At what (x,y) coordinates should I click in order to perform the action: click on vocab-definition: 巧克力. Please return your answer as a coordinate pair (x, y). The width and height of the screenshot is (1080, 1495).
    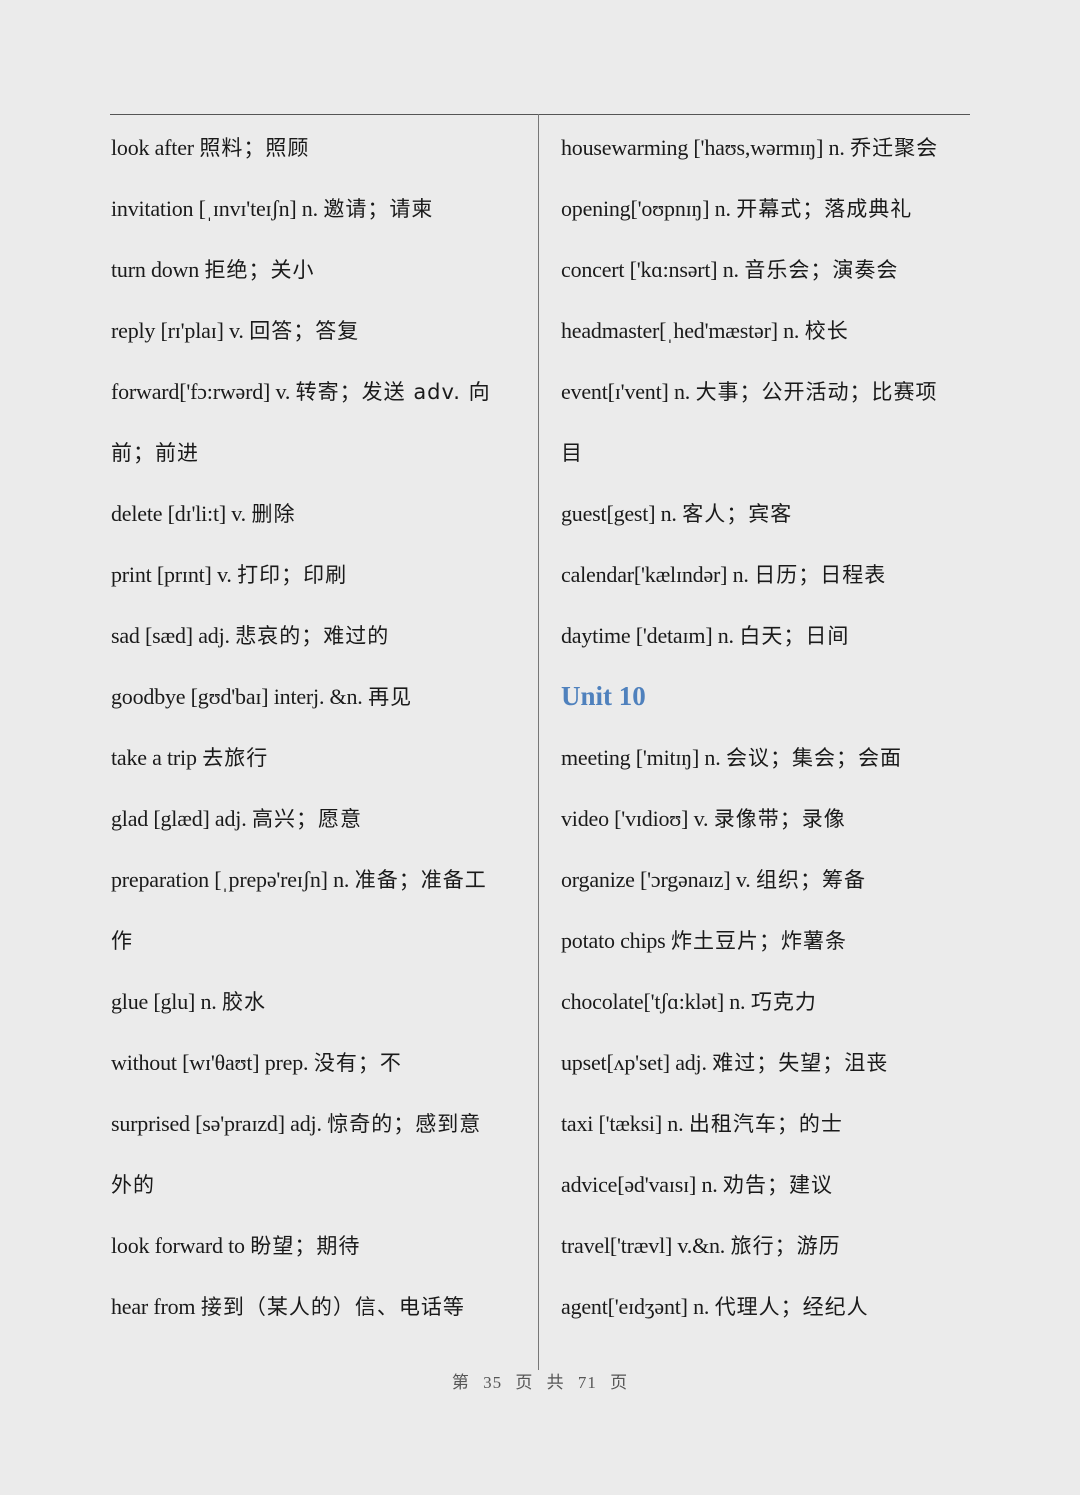
    Looking at the image, I should click on (783, 1002).